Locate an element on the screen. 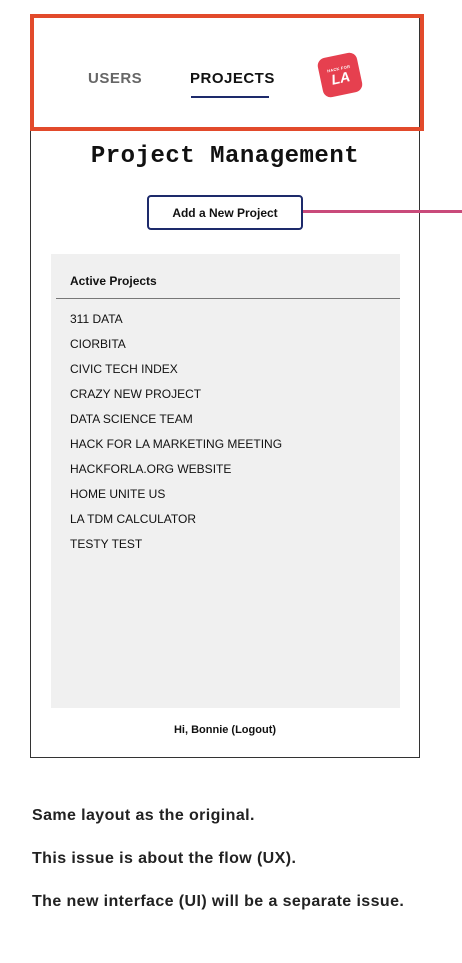 Image resolution: width=462 pixels, height=963 pixels. project-item: HOME UNITE US is located at coordinates (176, 499).